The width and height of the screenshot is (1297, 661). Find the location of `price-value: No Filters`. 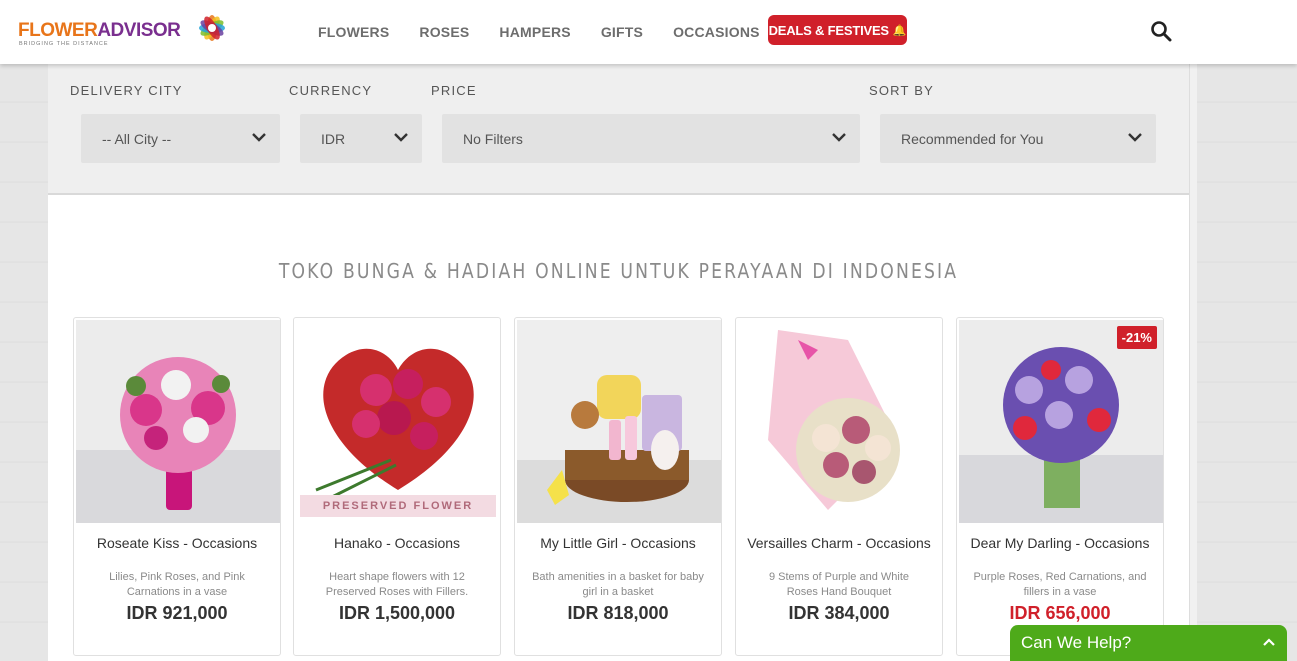

price-value: No Filters is located at coordinates (493, 138).